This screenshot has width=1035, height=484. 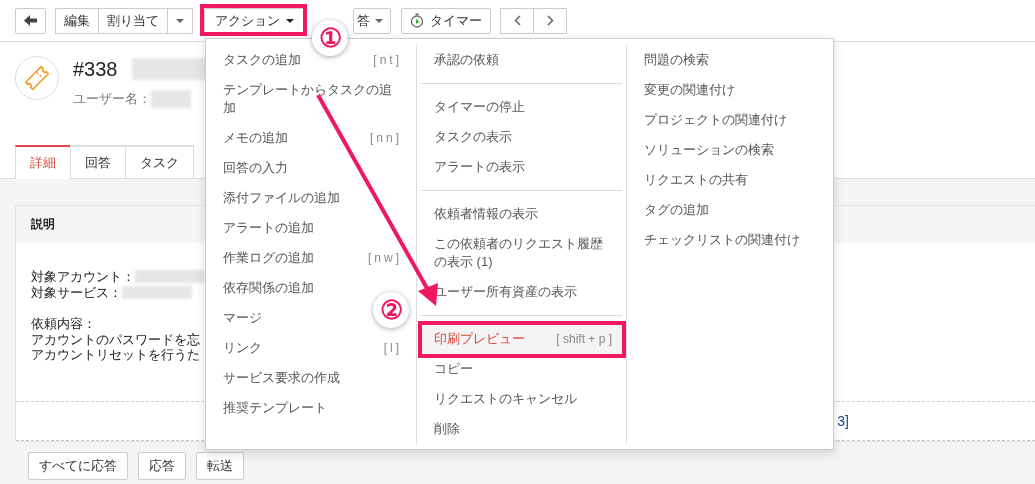 What do you see at coordinates (115, 355) in the screenshot?
I see `description-line: アカウントリセットを行うた` at bounding box center [115, 355].